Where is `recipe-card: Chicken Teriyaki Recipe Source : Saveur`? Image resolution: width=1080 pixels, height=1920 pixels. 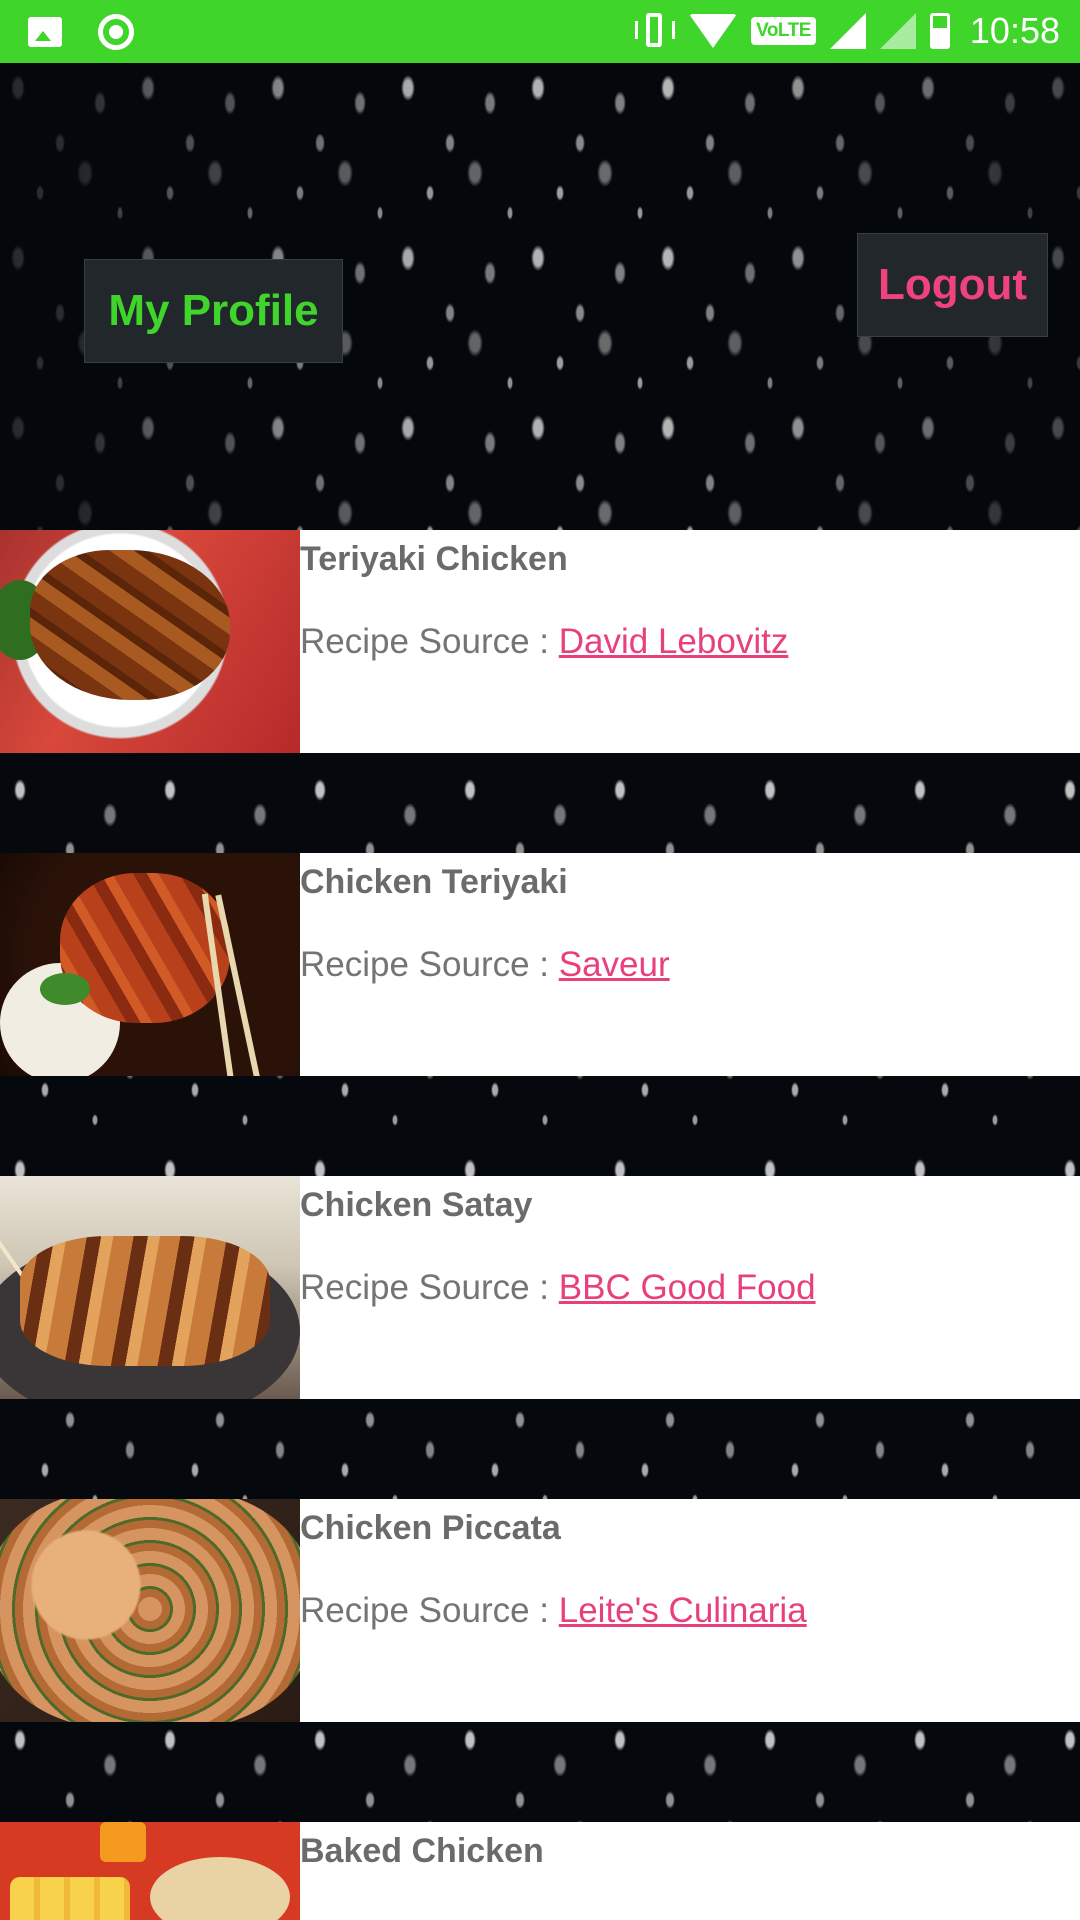 recipe-card: Chicken Teriyaki Recipe Source : Saveur is located at coordinates (540, 964).